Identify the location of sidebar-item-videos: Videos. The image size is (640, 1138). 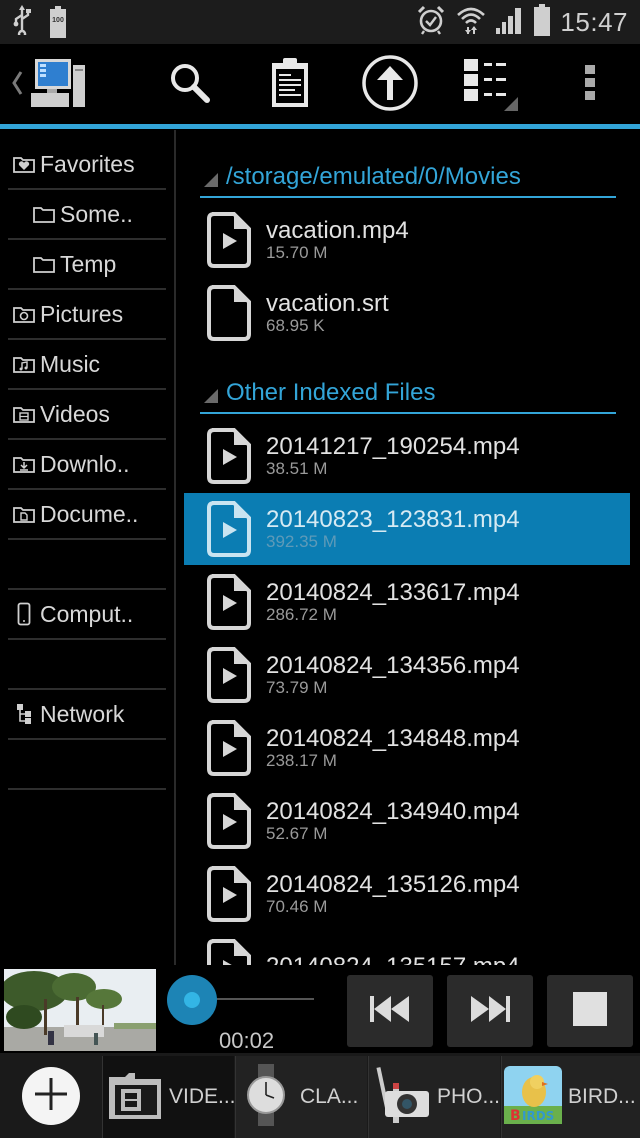
(87, 415).